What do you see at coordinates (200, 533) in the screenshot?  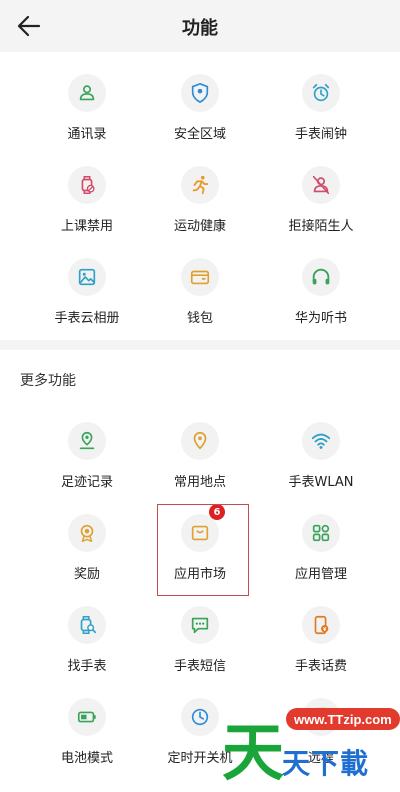 I see `app-market-bag-icon` at bounding box center [200, 533].